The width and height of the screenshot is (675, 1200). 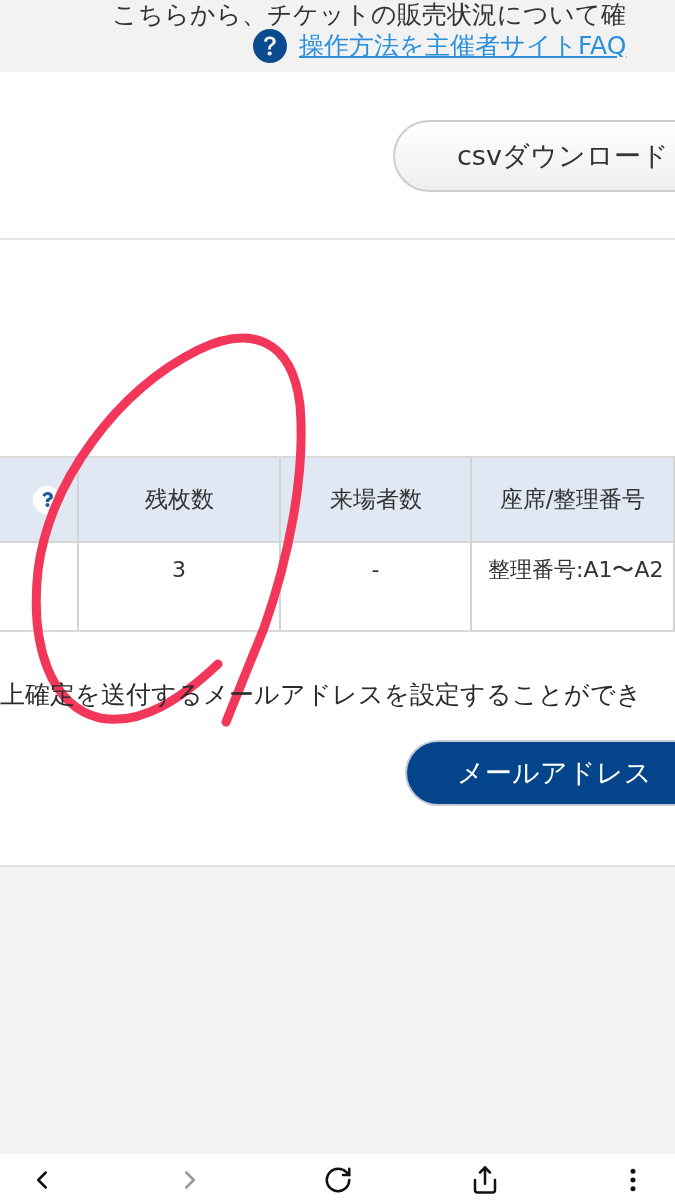 What do you see at coordinates (376, 500) in the screenshot?
I see `column-header: 来場者数` at bounding box center [376, 500].